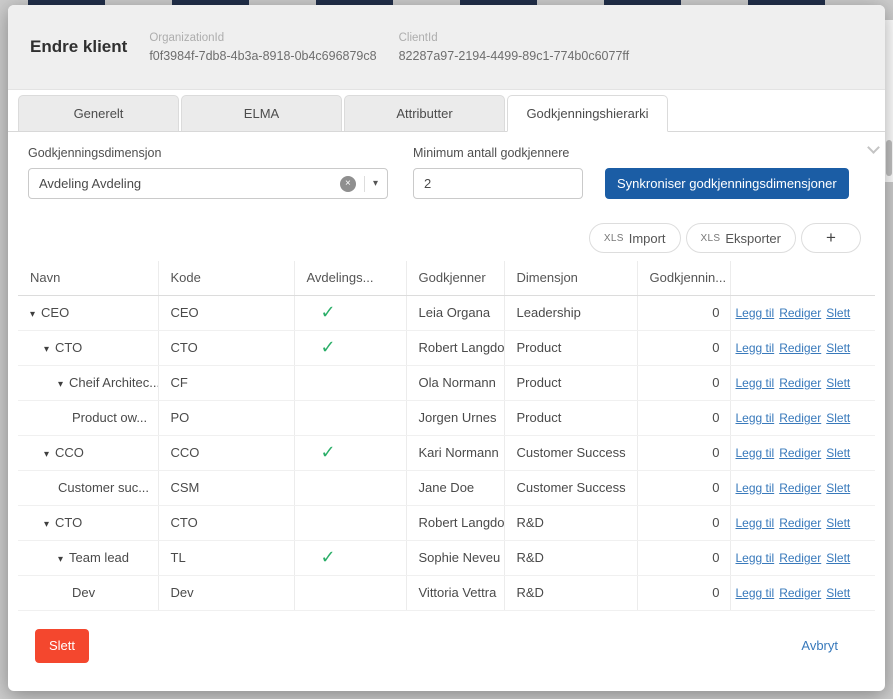  What do you see at coordinates (84, 592) in the screenshot?
I see `row-name: Dev` at bounding box center [84, 592].